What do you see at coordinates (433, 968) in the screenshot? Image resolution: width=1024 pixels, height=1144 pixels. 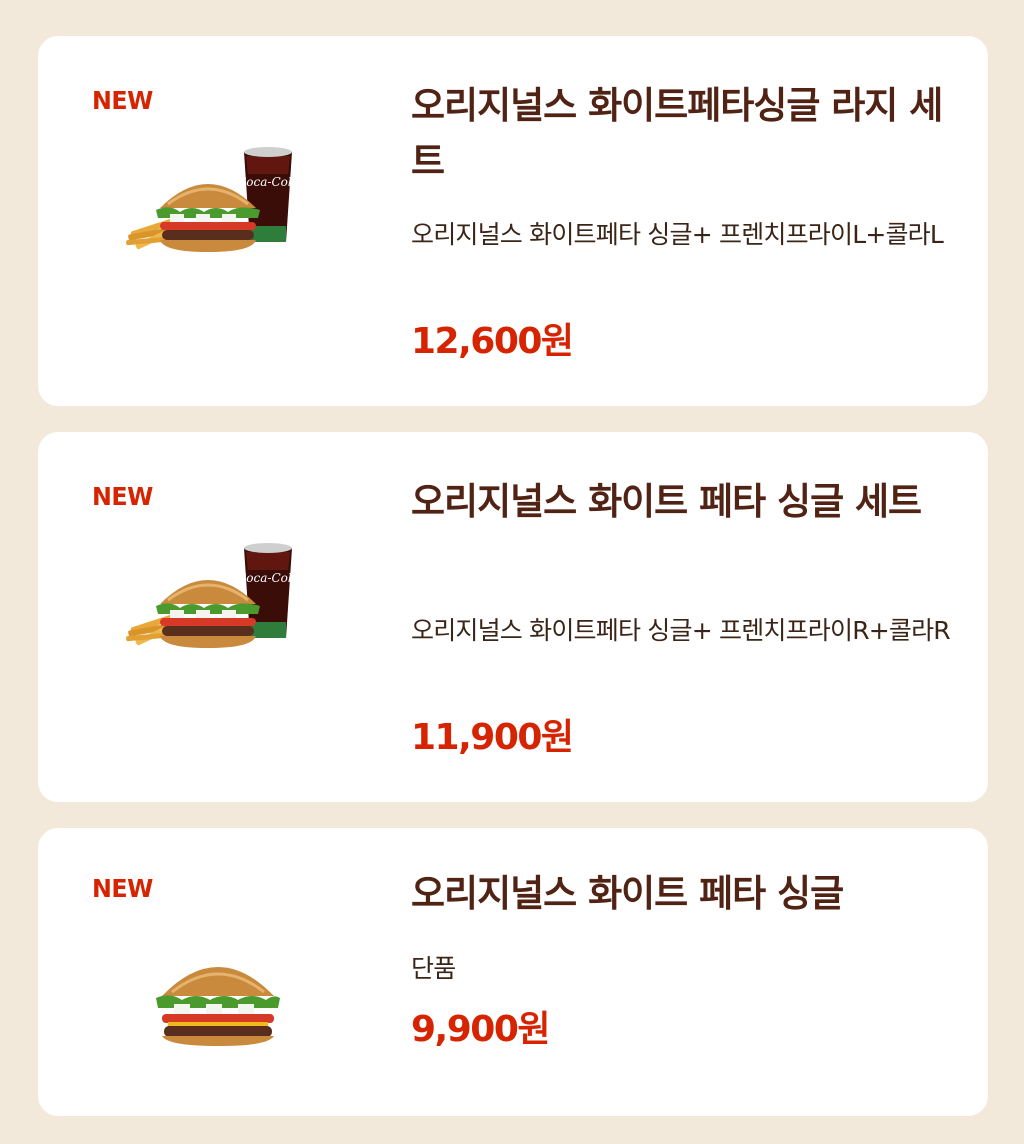 I see `product-description: 단품` at bounding box center [433, 968].